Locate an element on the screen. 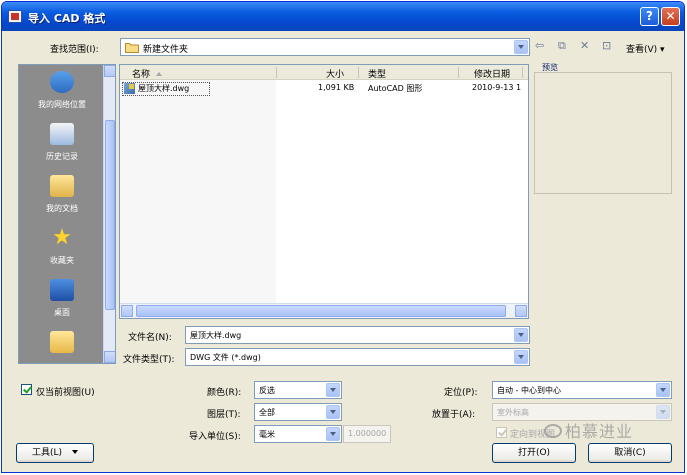 The image size is (687, 475). col-size: 大小 is located at coordinates (335, 73).